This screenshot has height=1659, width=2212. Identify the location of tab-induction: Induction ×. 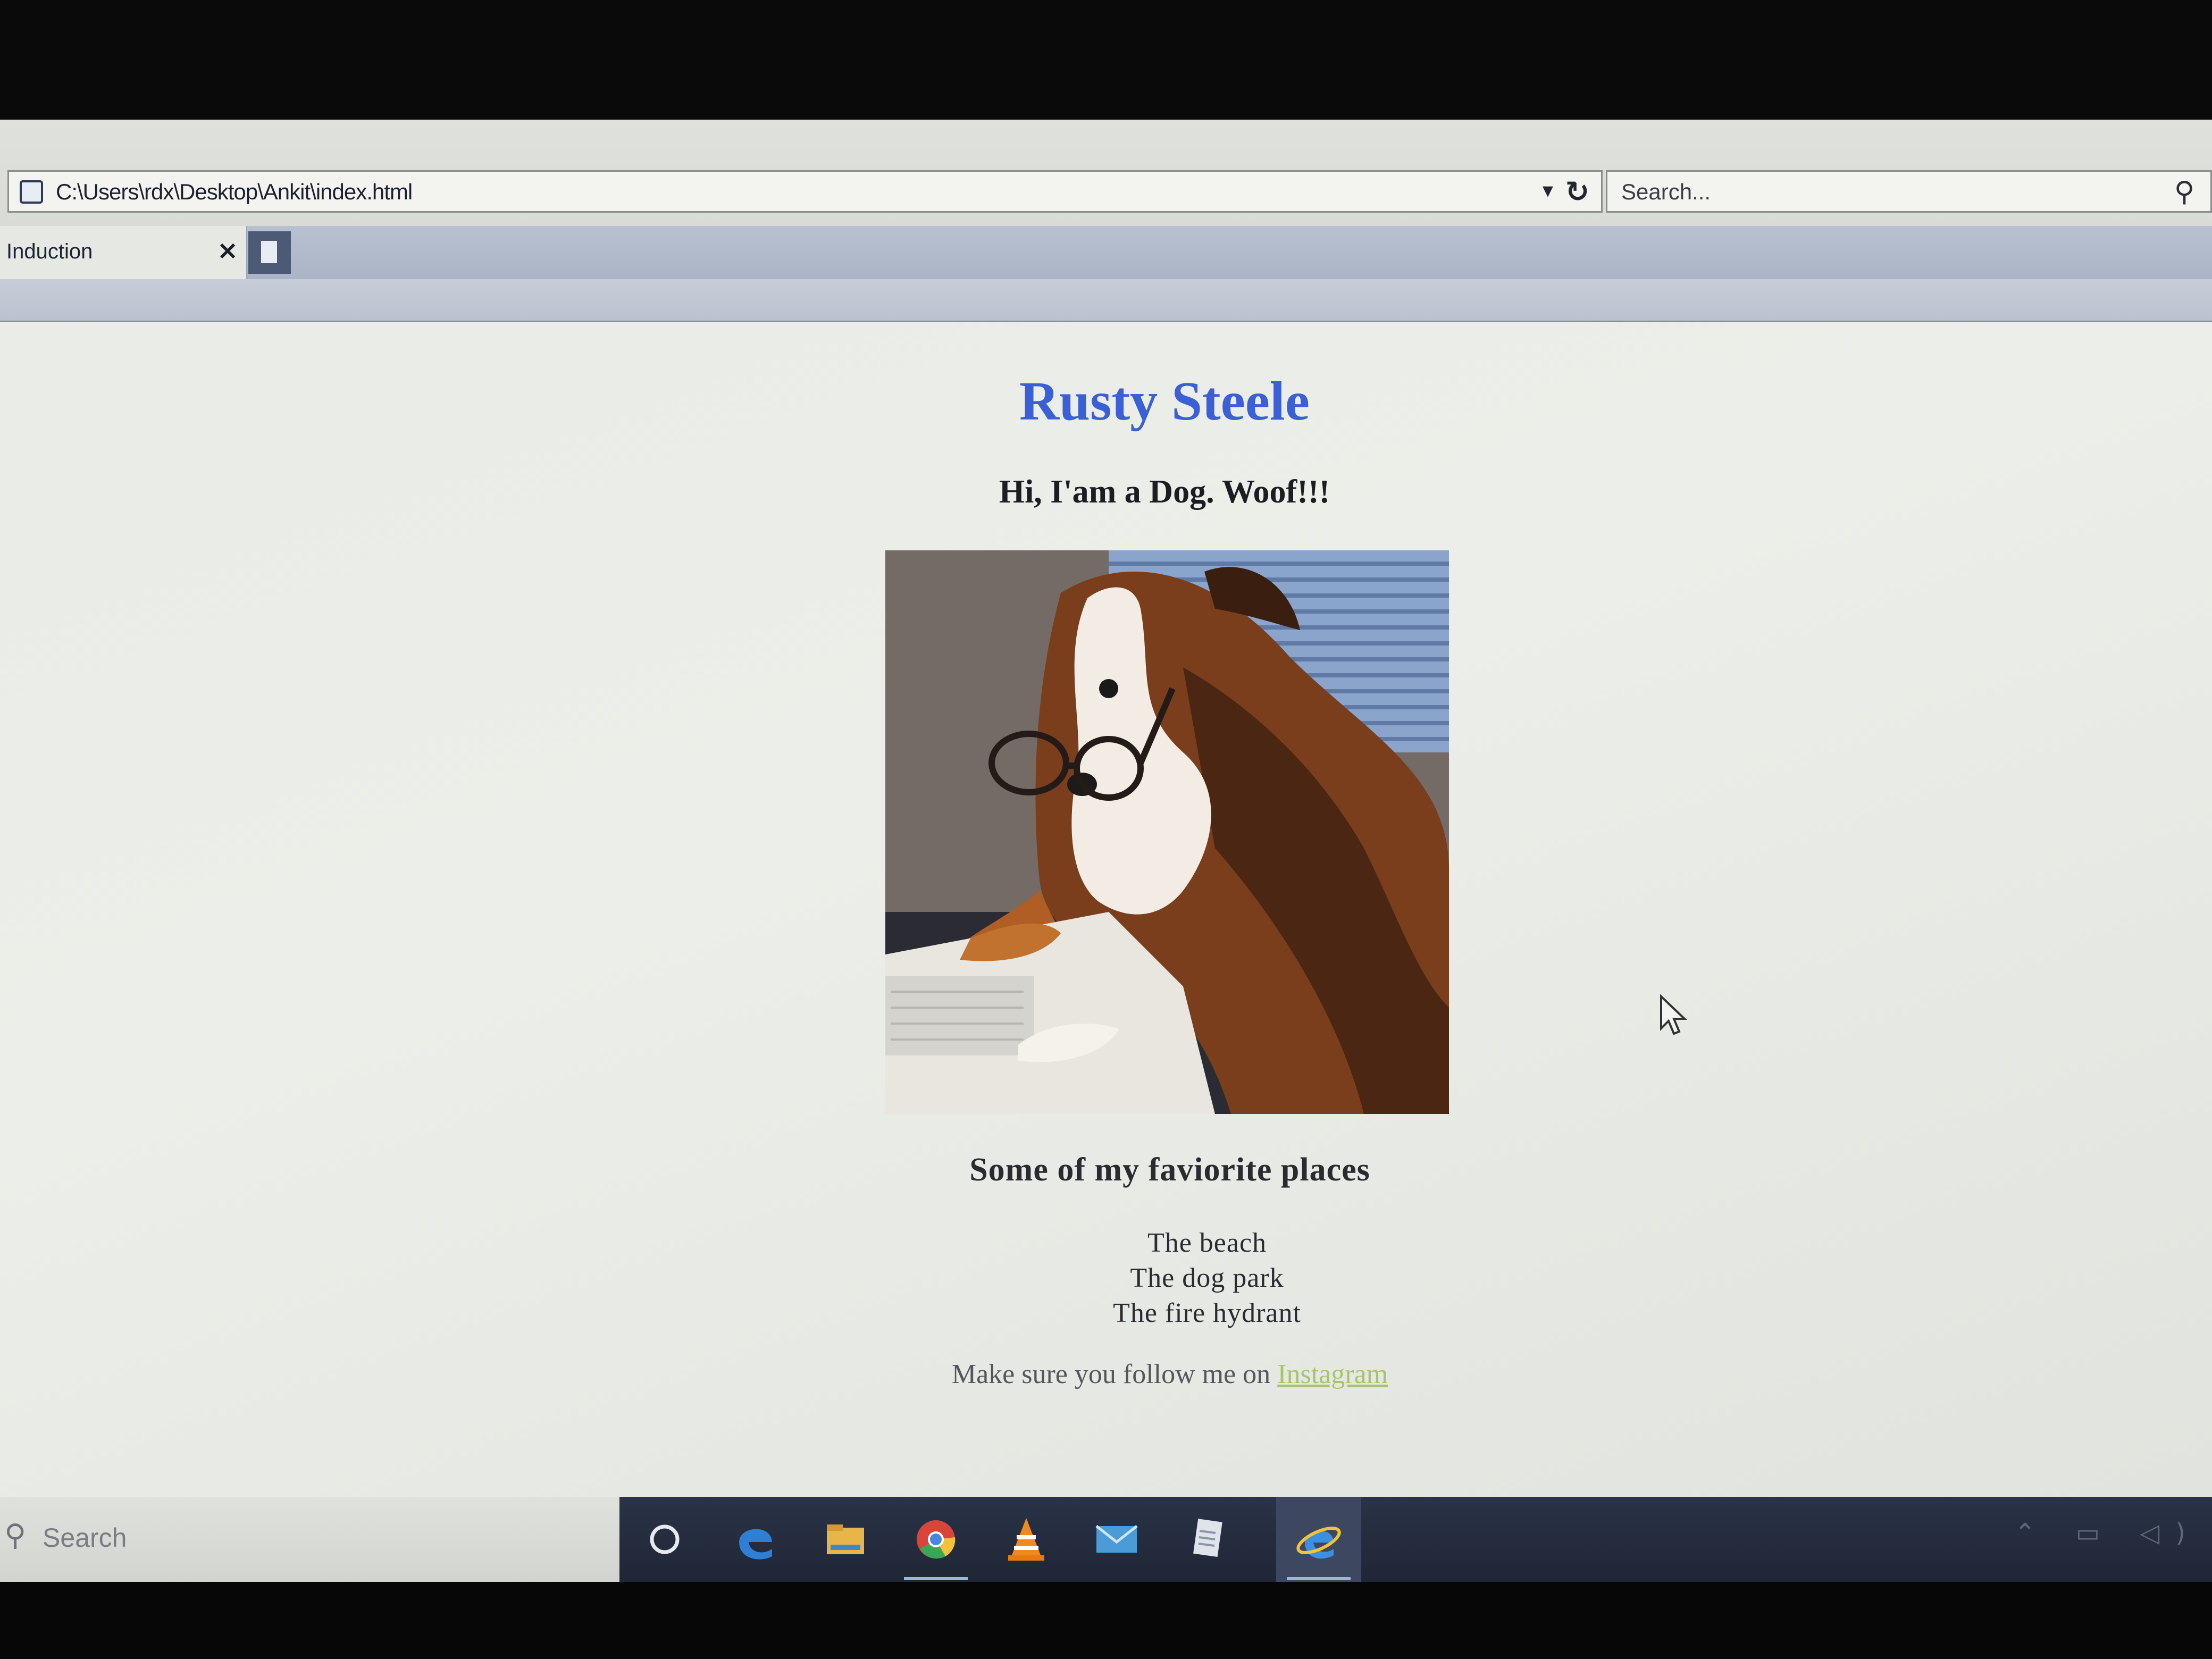
(123, 252).